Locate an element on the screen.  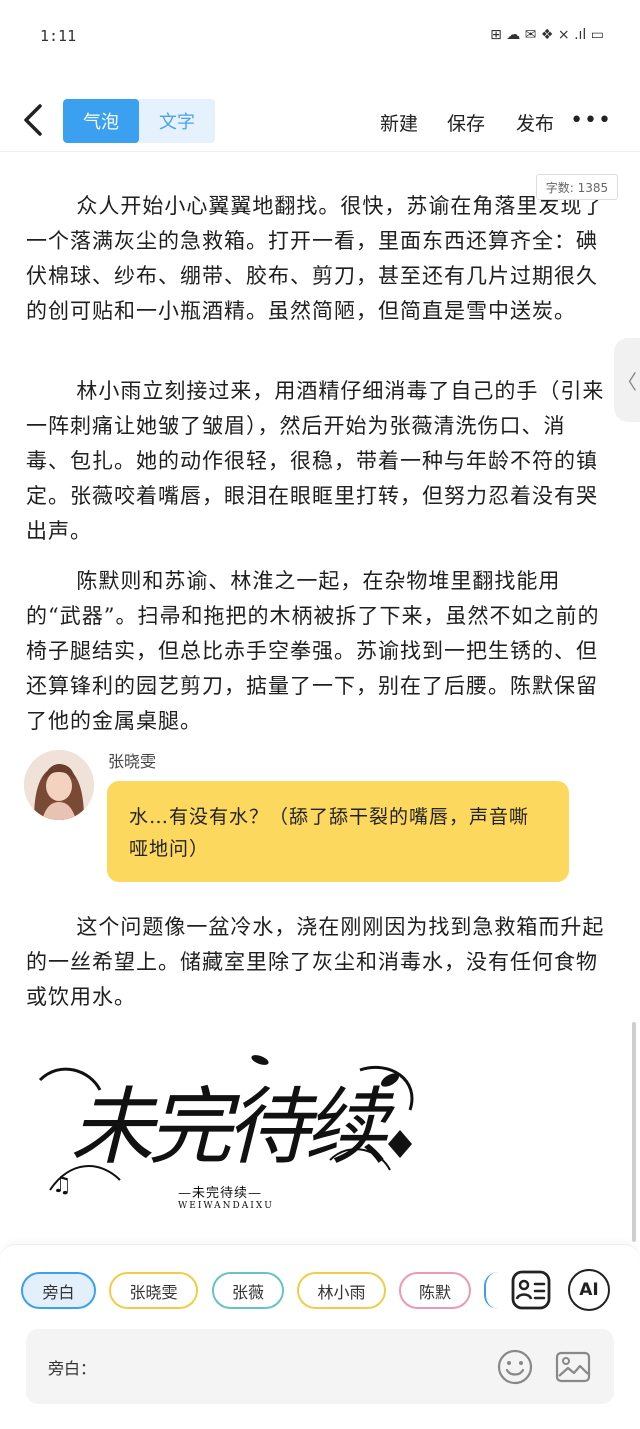
status-bar: 1:11 ⊞ ☁ ✉ ❖ × .ıl ▭ is located at coordinates (320, 35).